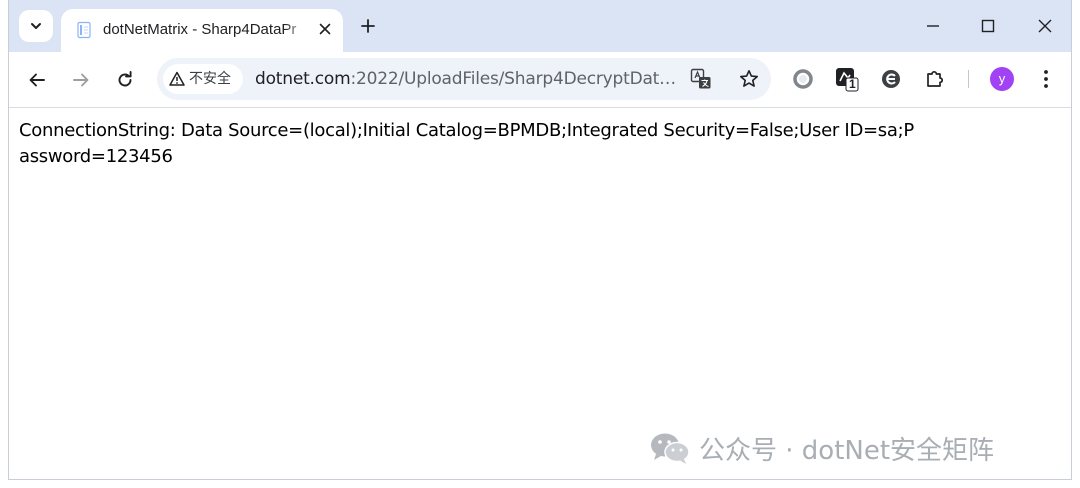  I want to click on new-tab-button, so click(368, 26).